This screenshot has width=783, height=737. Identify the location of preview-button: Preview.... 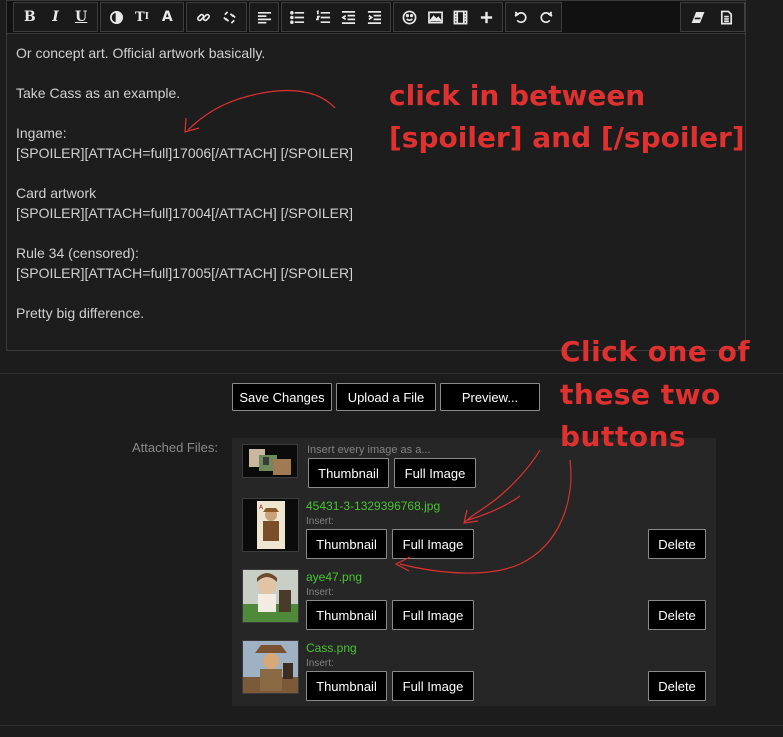
(490, 397).